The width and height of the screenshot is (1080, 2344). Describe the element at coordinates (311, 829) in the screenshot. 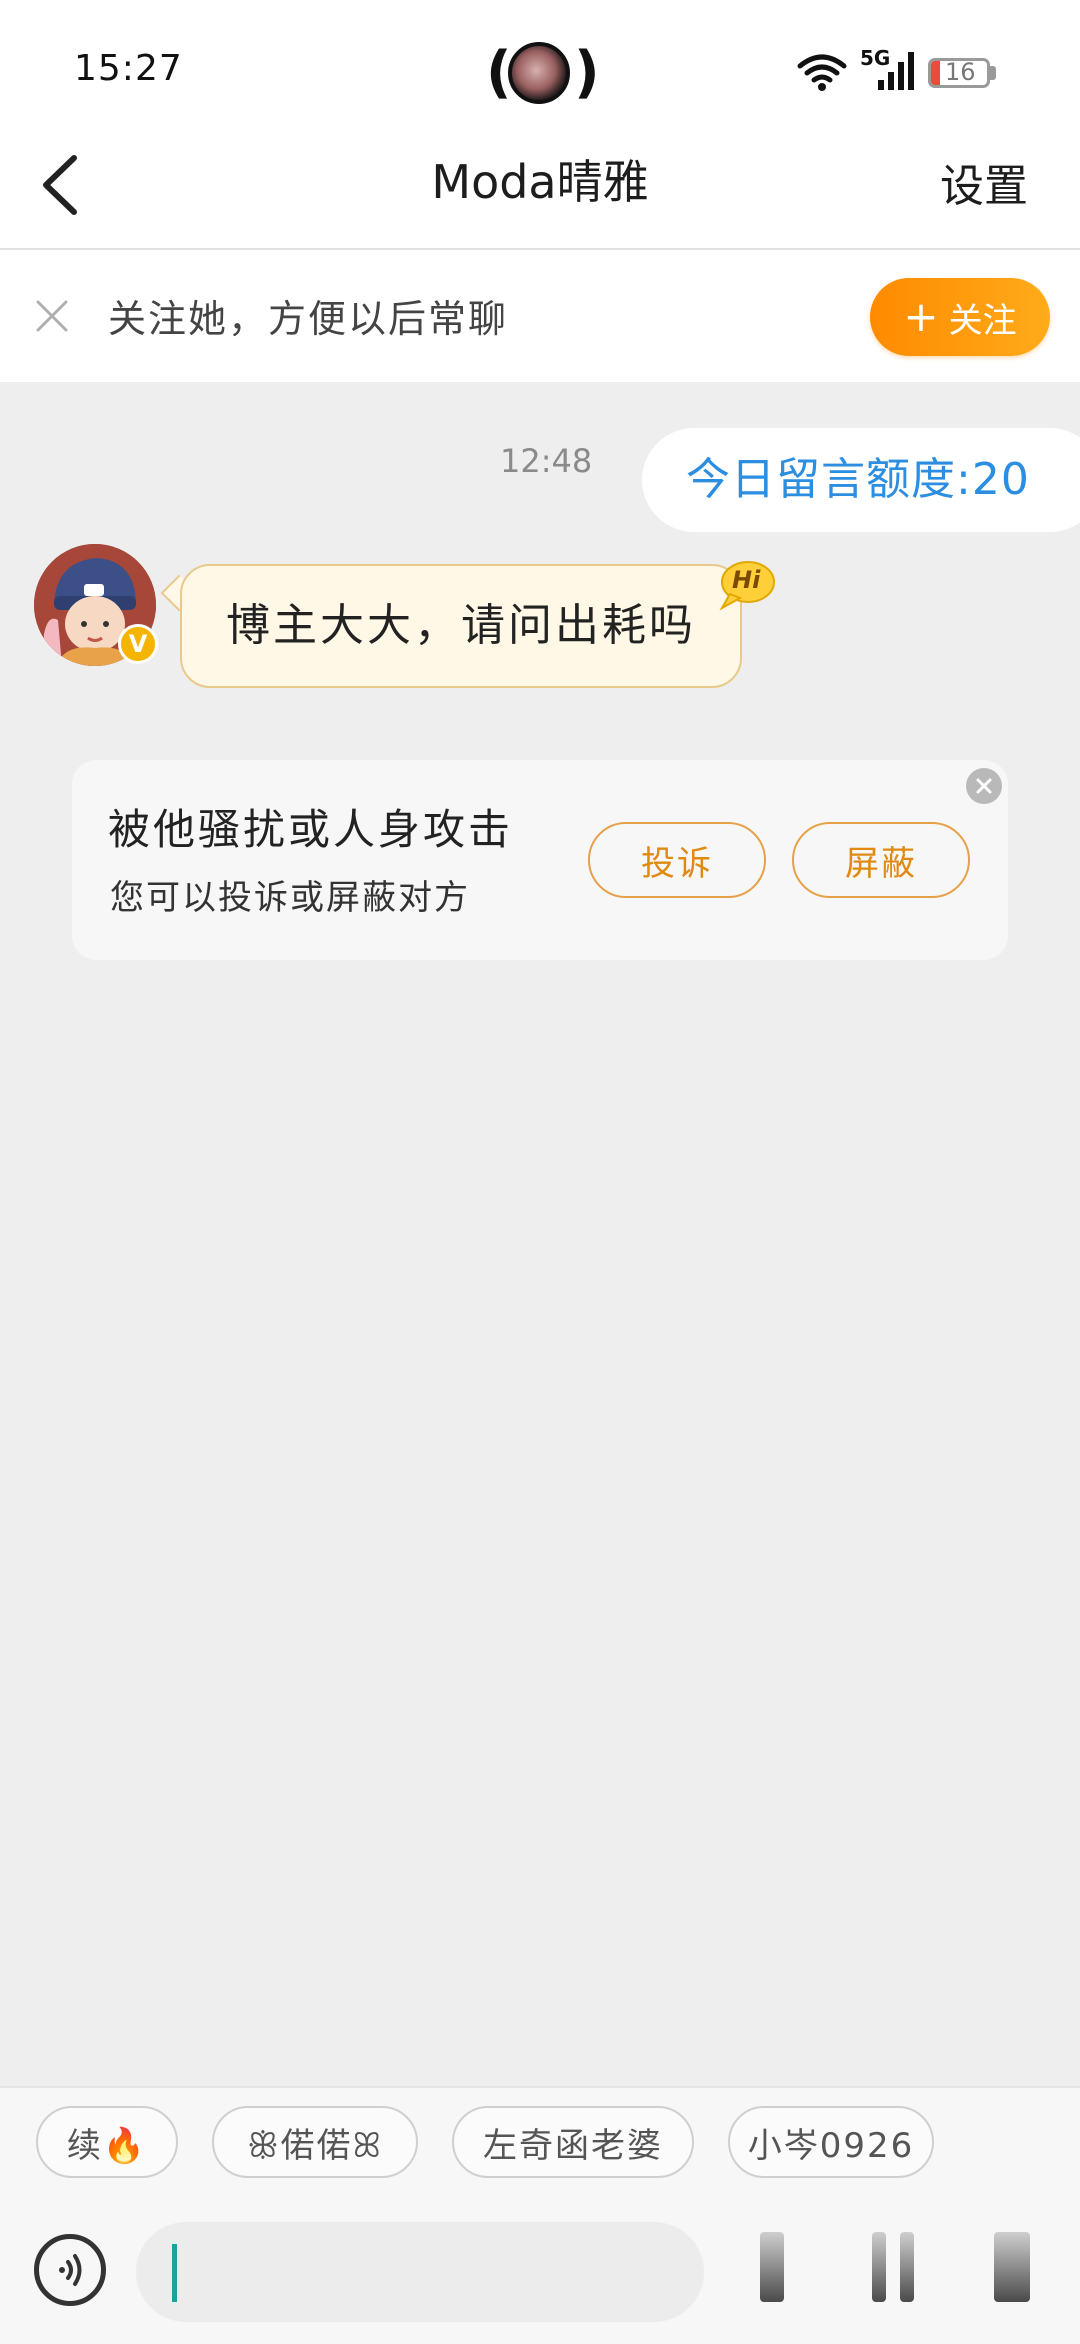

I see `safety-card-title: 被他骚扰或人身攻击` at that location.